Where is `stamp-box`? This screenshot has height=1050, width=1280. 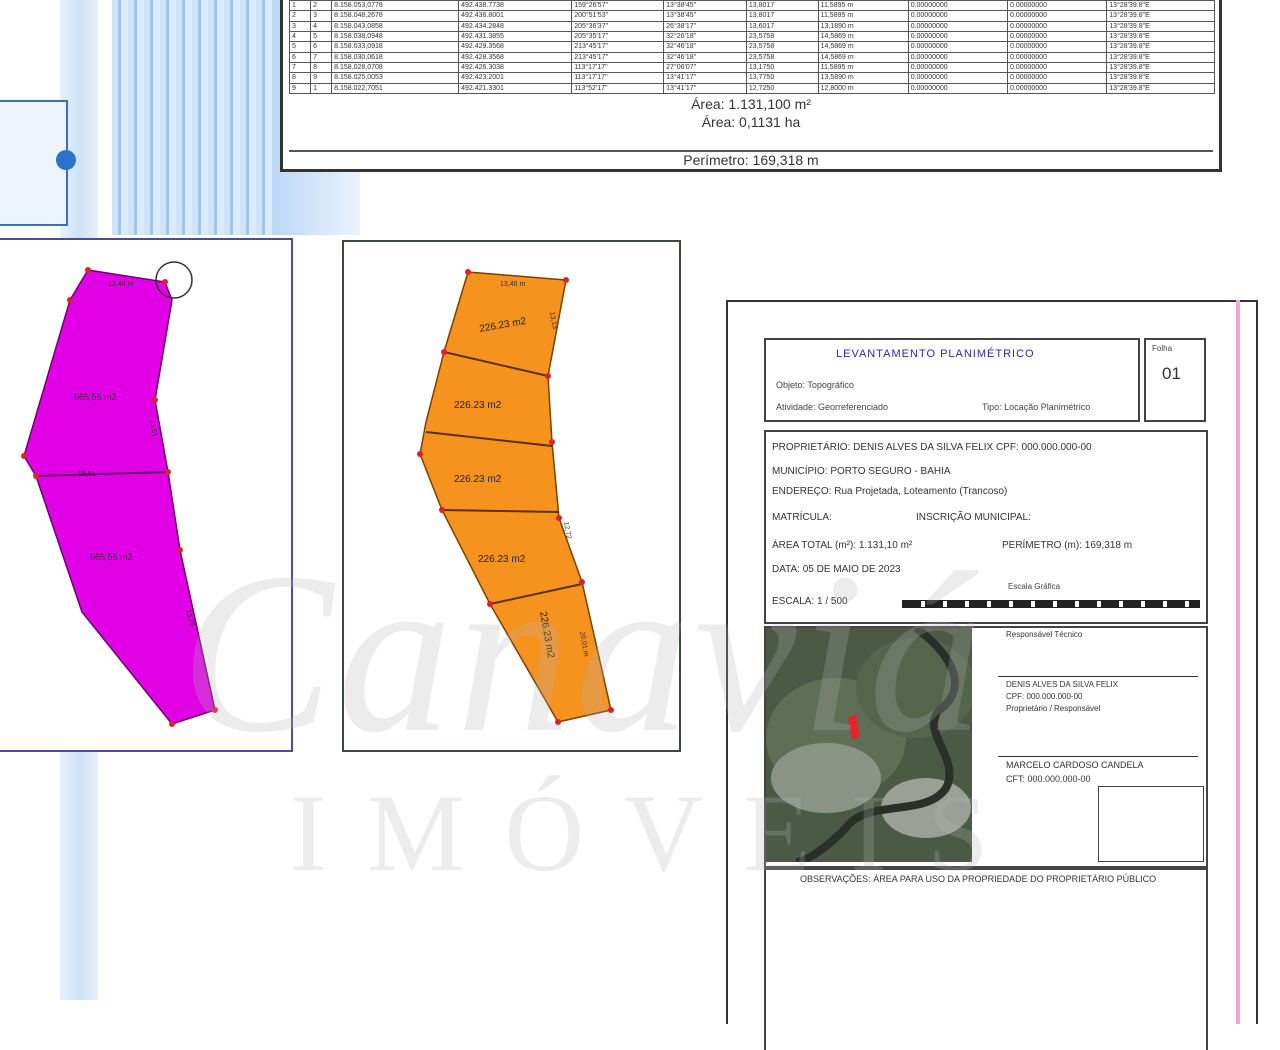 stamp-box is located at coordinates (1151, 824).